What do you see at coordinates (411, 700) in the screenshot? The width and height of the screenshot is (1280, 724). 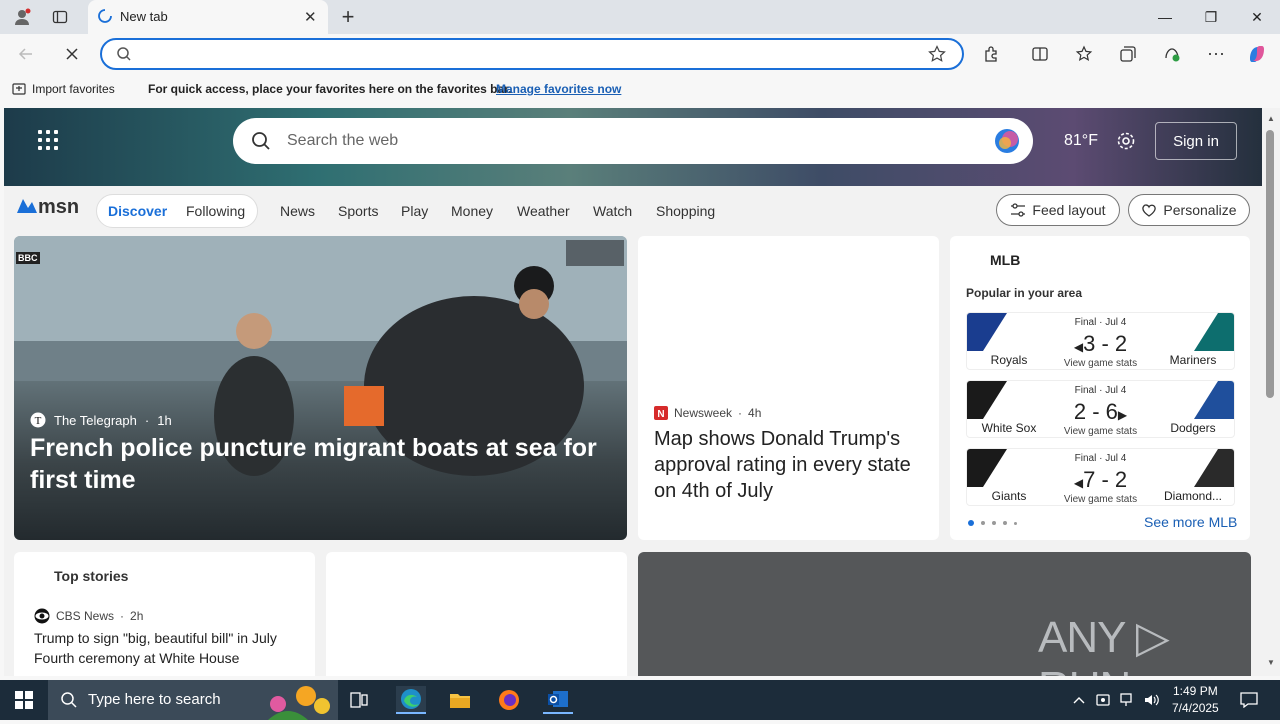 I see `edge-browser-icon` at bounding box center [411, 700].